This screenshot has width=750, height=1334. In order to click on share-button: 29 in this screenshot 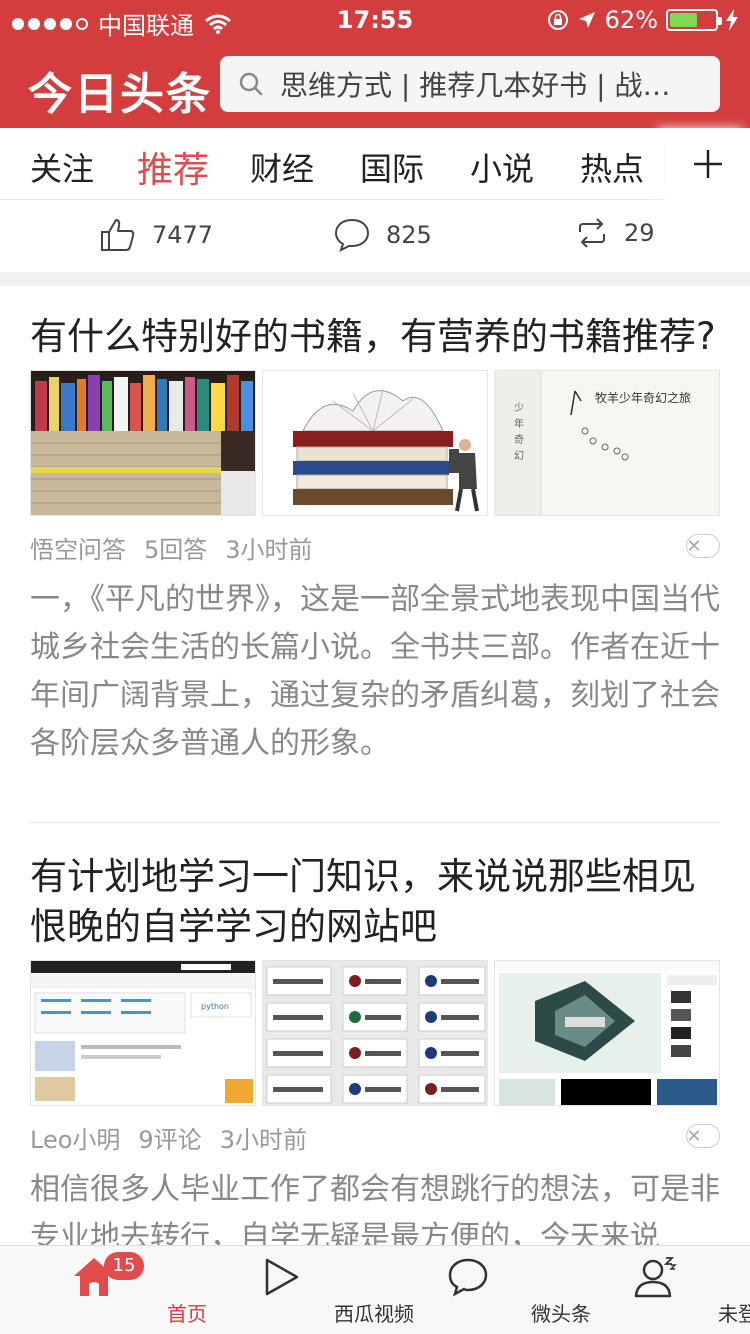, I will do `click(615, 233)`.